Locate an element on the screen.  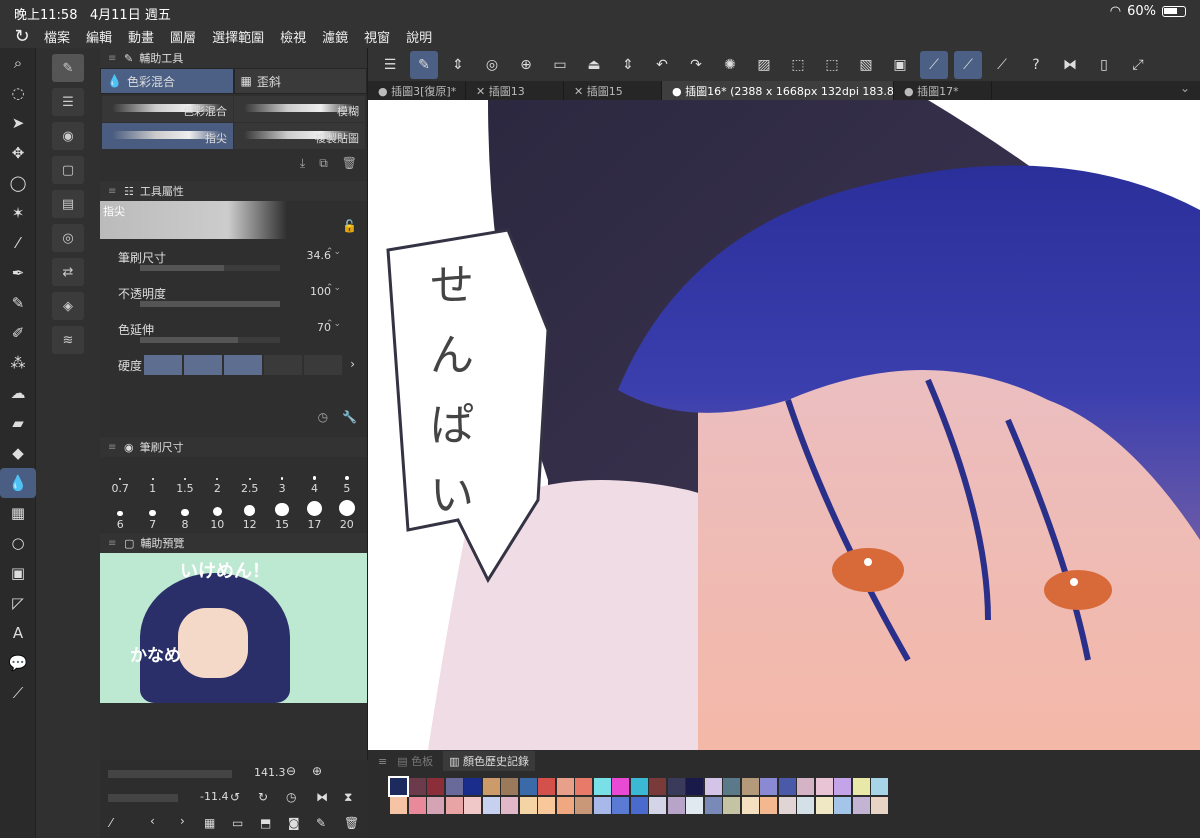
snap-ruler-icon: ⟋ is located at coordinates (934, 64).